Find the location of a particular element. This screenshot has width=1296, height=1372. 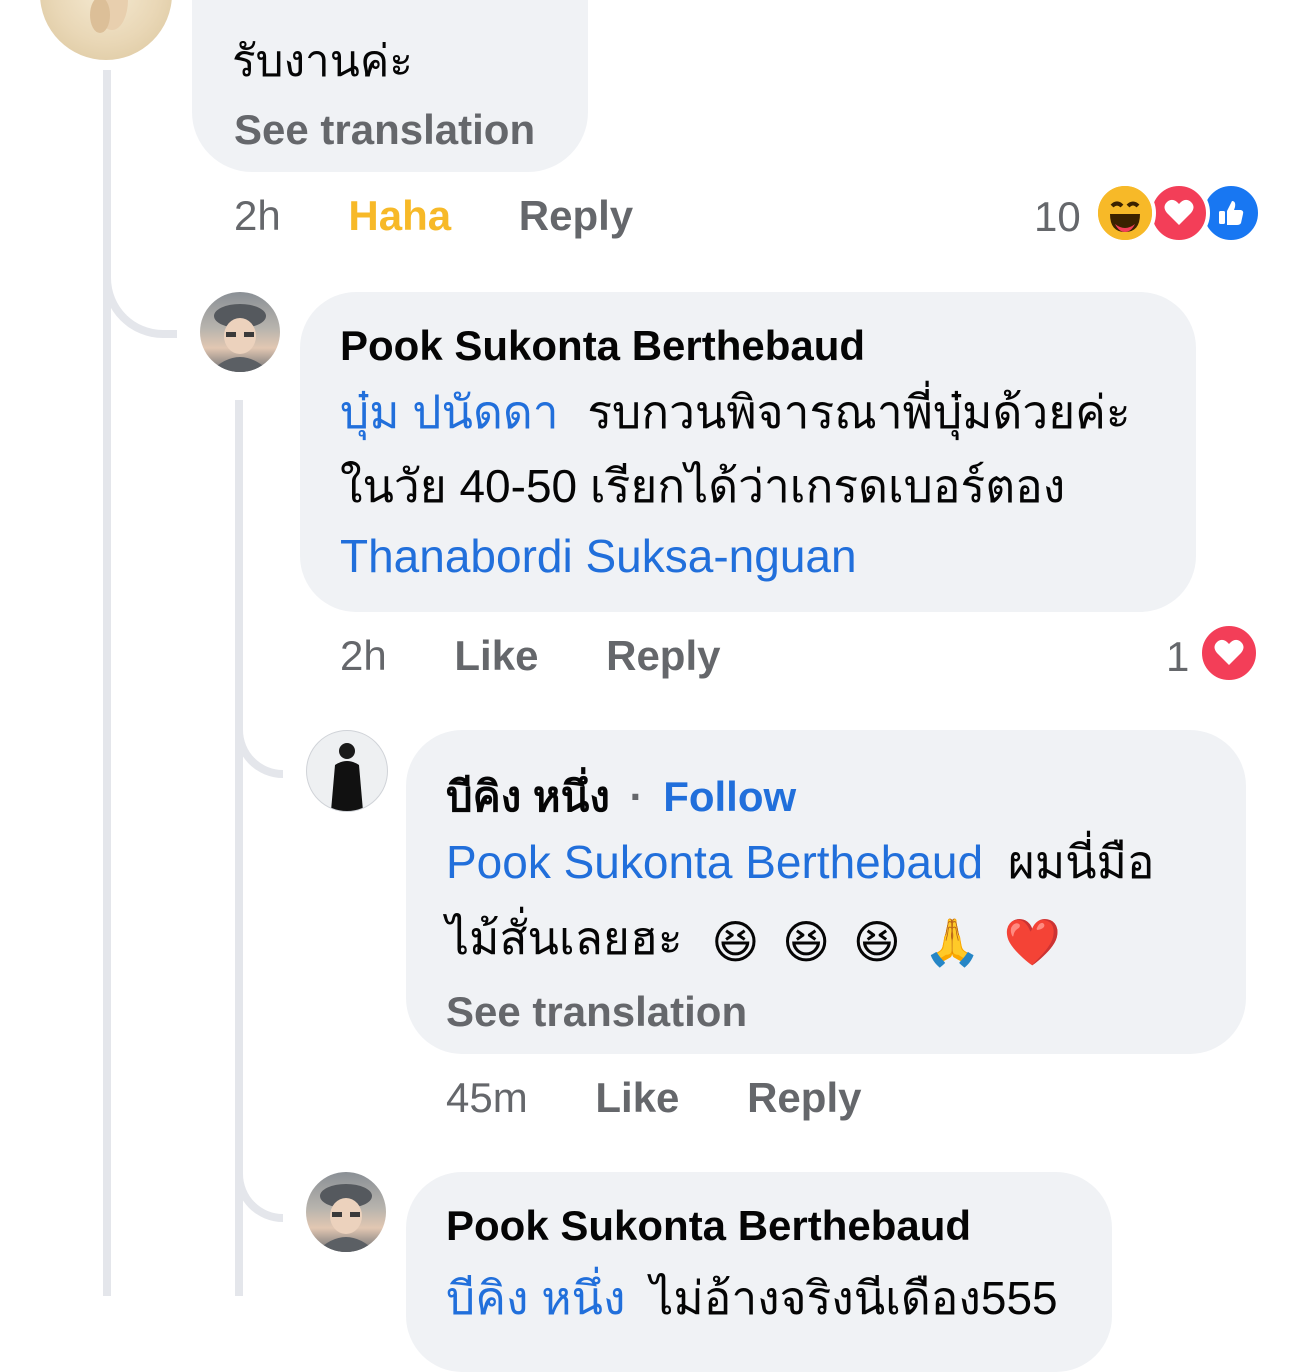

comment-text-line: รบกวนพิจารณาพี่บุ๋มด้วยค่ะ is located at coordinates (859, 412).